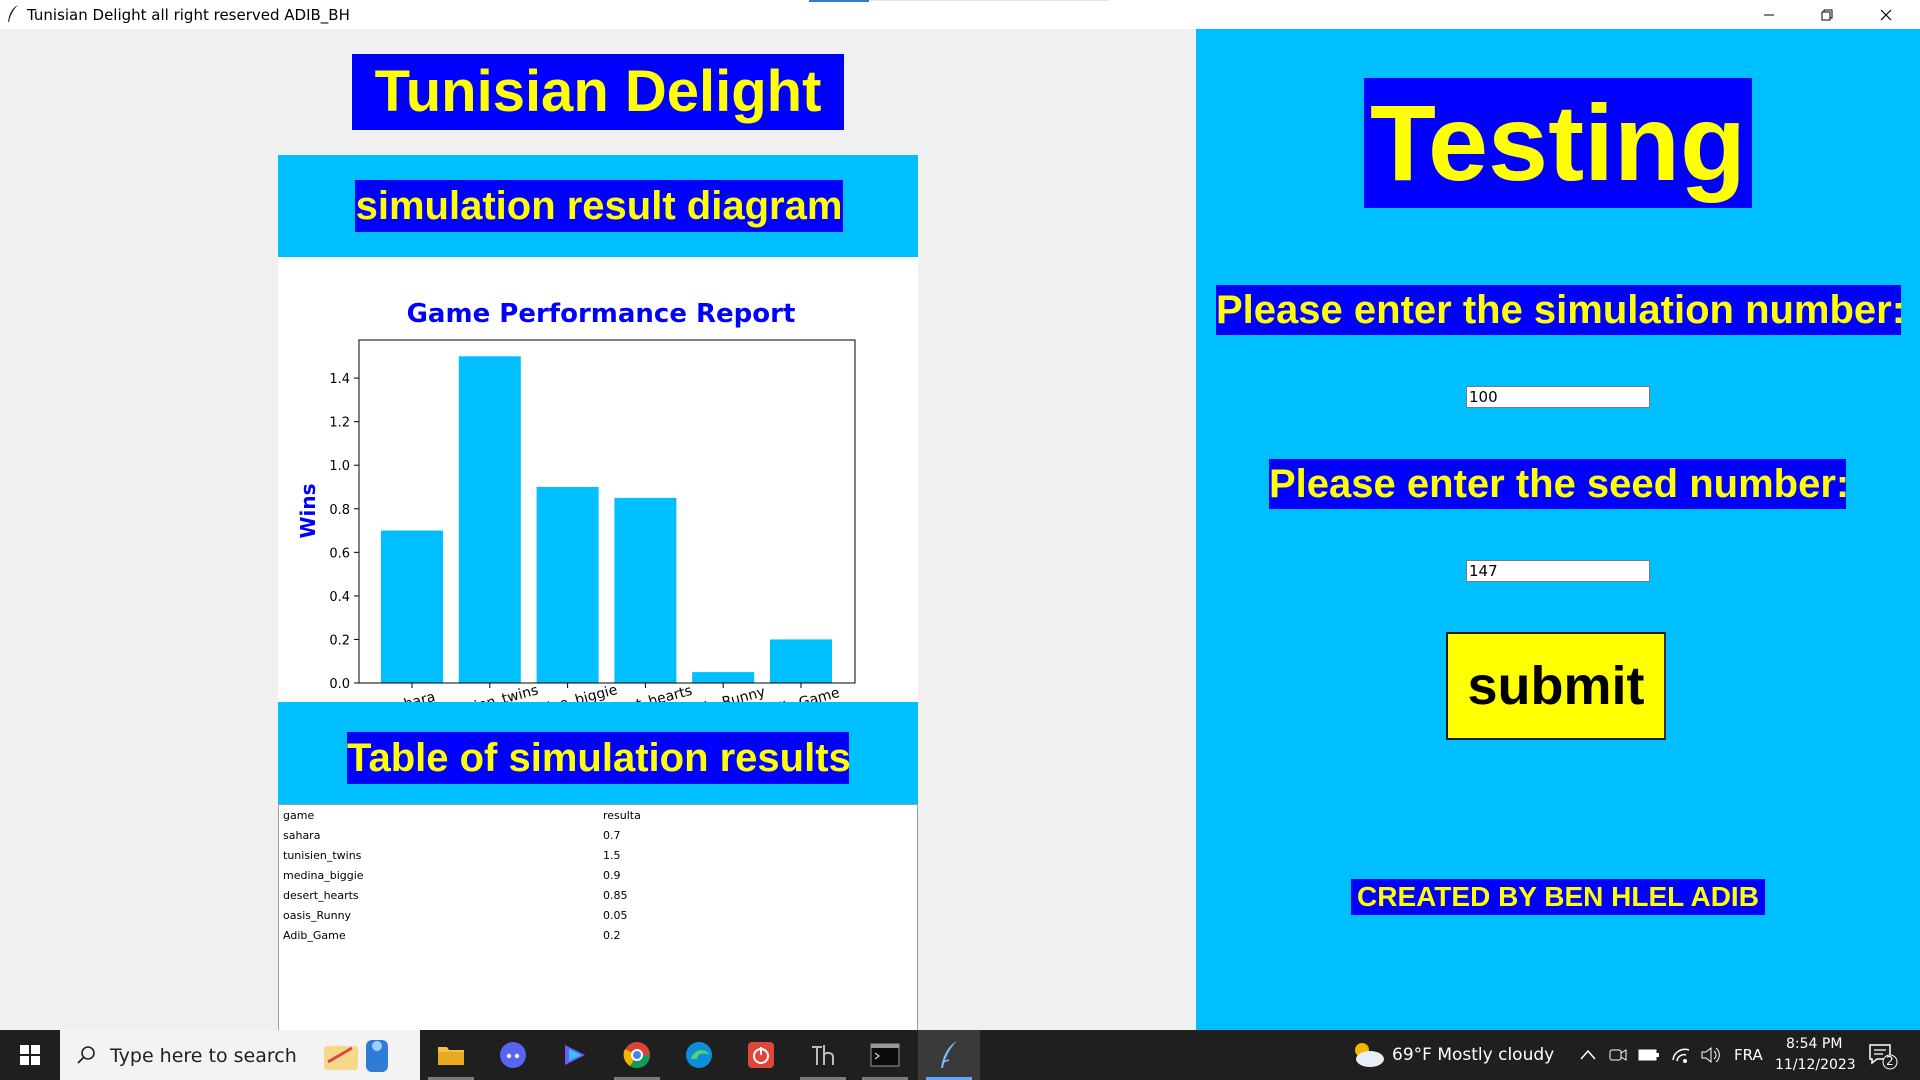  Describe the element at coordinates (612, 875) in the screenshot. I see `cell-result: 0.9` at that location.